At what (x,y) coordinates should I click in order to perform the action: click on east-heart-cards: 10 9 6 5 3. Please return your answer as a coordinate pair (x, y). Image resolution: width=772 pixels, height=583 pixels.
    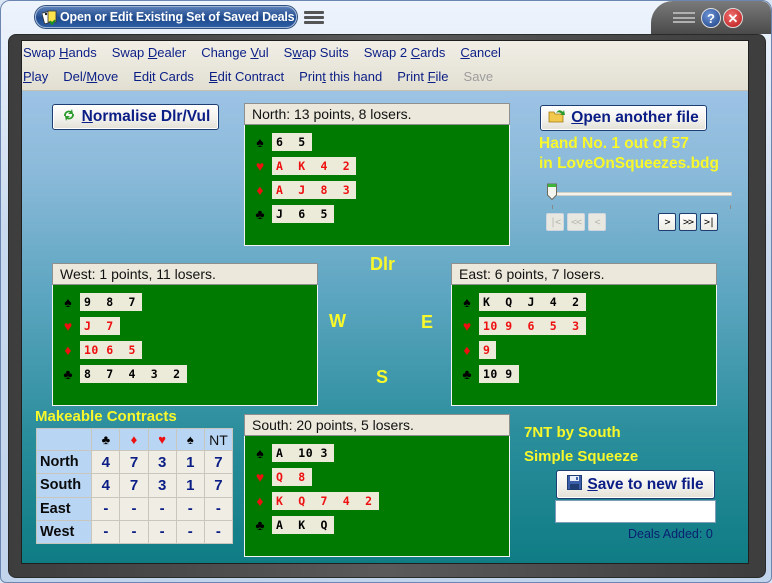
    Looking at the image, I should click on (532, 326).